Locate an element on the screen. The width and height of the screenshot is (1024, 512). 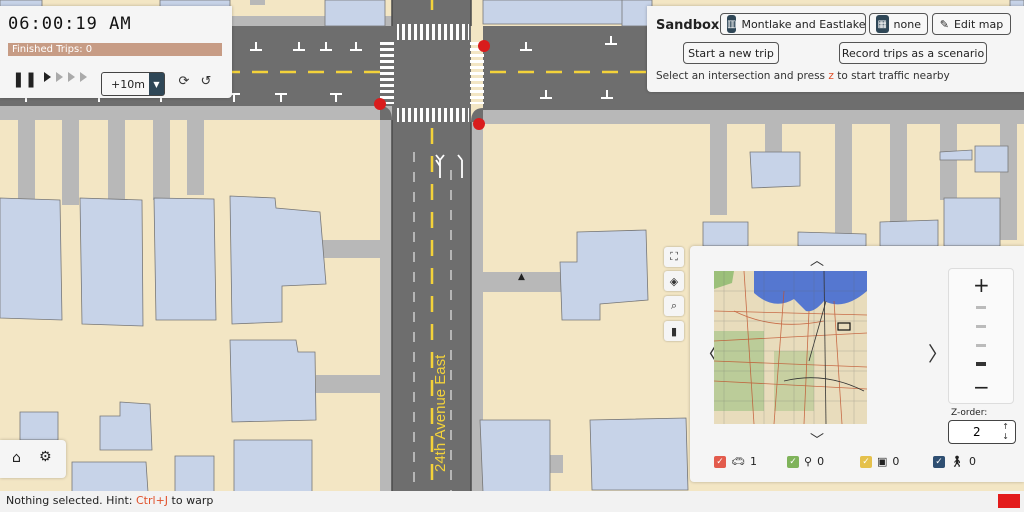
legend-bus: ✓ ▣ 0 is located at coordinates (879, 461).